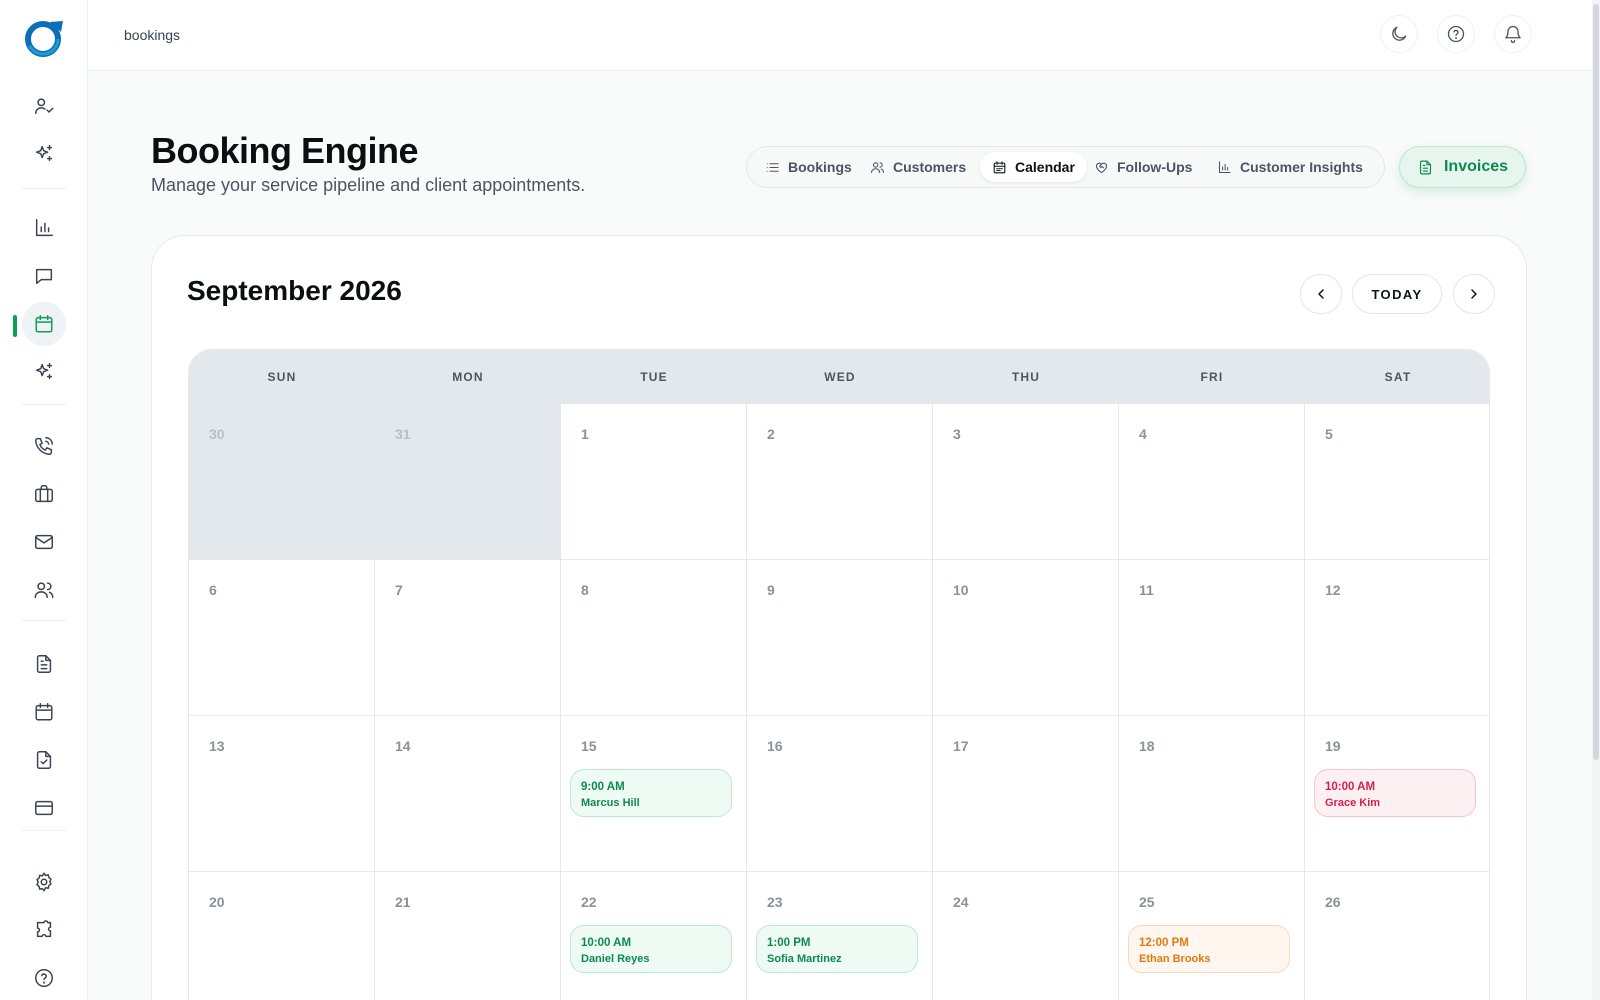  I want to click on event-customer-name: Grace Kim, so click(1353, 803).